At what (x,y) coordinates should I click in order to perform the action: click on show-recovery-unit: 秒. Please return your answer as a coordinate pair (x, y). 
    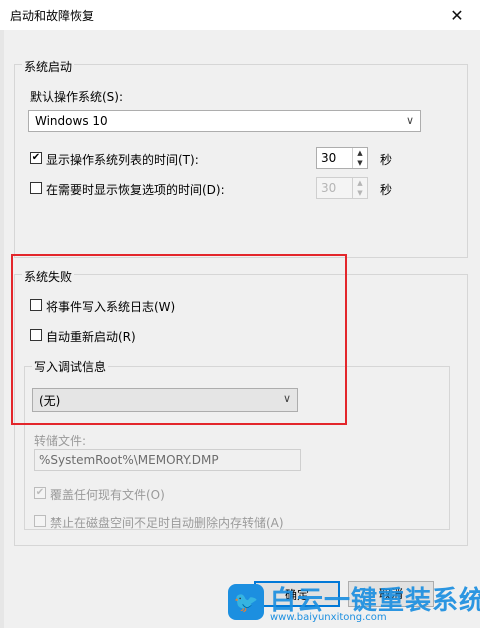
    Looking at the image, I should click on (386, 190).